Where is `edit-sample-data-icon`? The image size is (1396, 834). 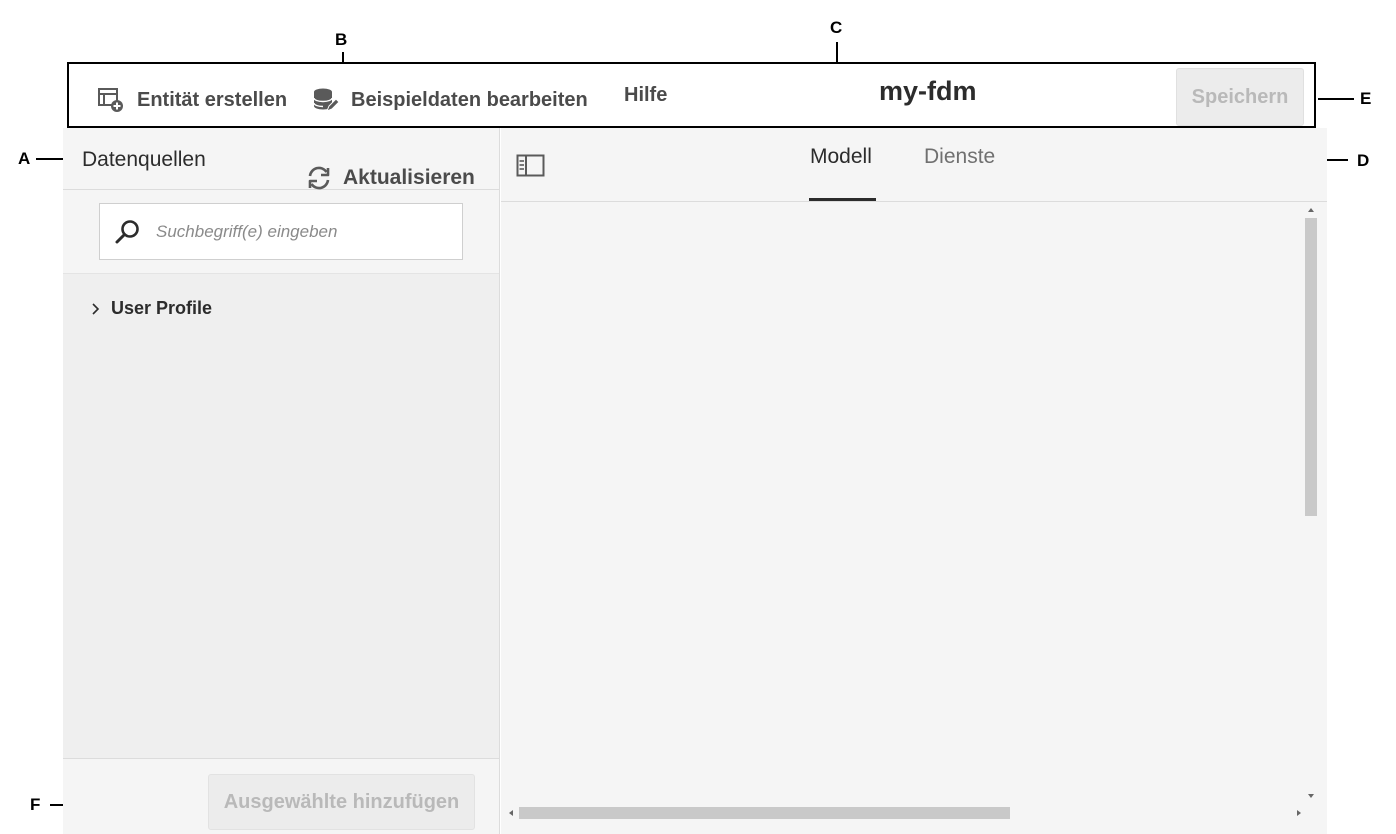
edit-sample-data-icon is located at coordinates (325, 100).